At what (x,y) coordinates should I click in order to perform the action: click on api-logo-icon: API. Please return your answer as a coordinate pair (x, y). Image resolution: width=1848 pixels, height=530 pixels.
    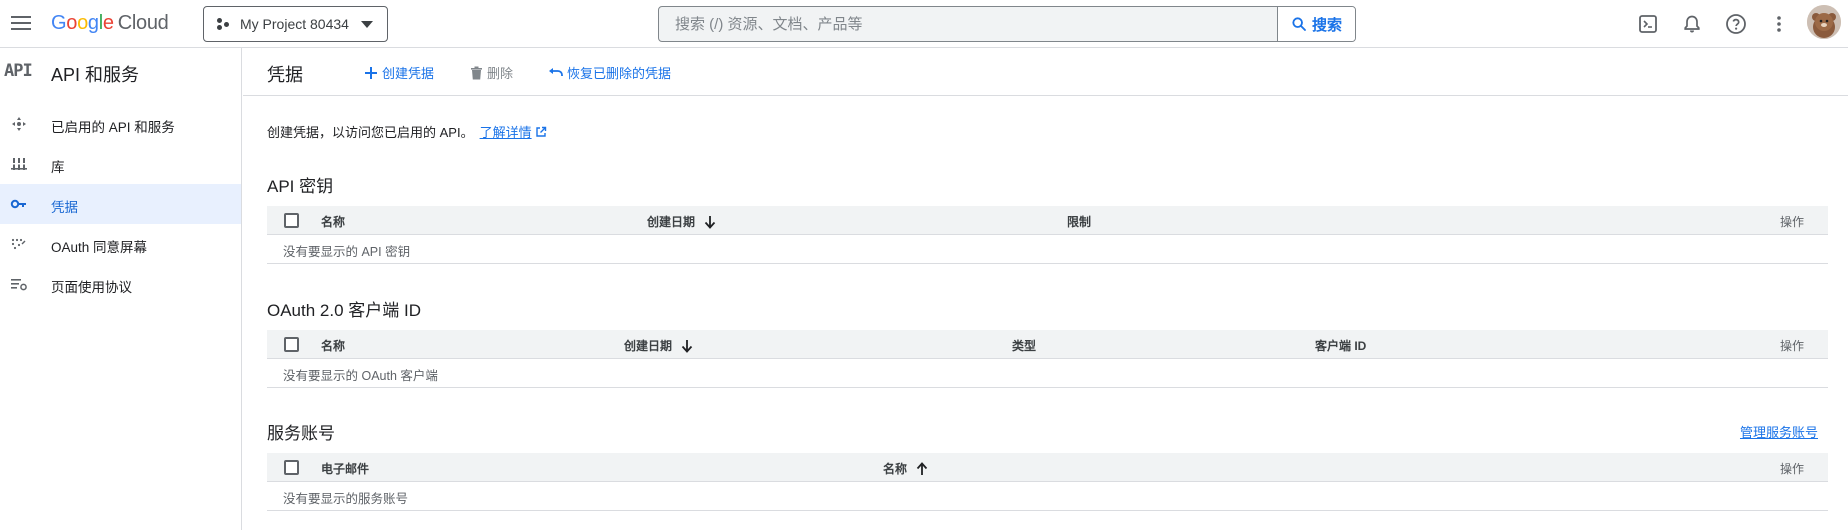
    Looking at the image, I should click on (18, 71).